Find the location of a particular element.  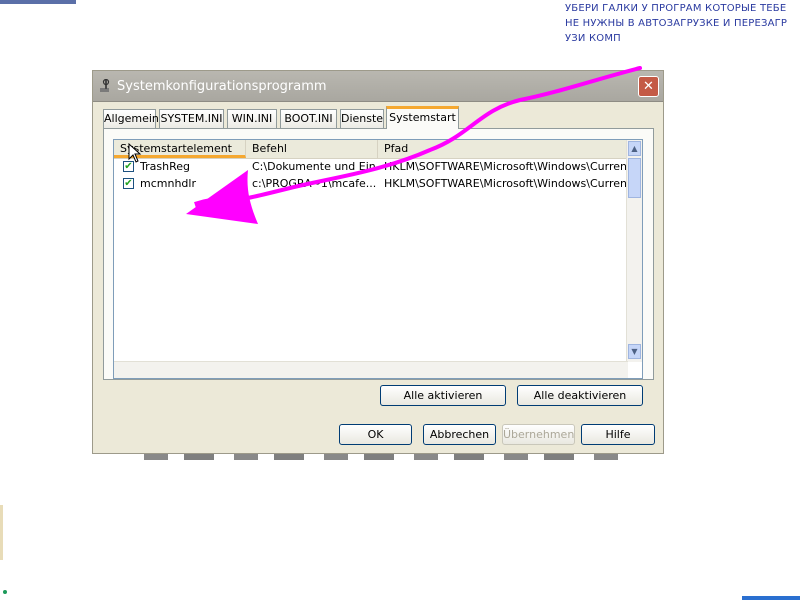

wrench-icon is located at coordinates (105, 85).